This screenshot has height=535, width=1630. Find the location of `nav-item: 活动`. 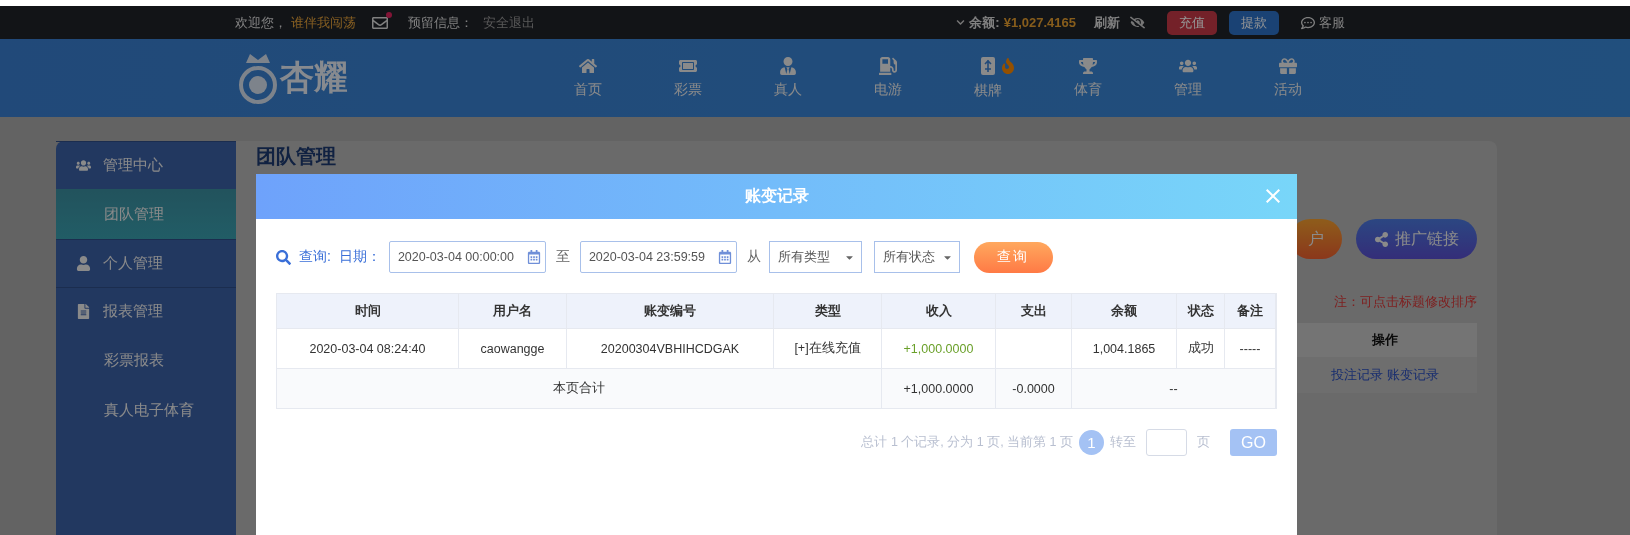

nav-item: 活动 is located at coordinates (1288, 78).